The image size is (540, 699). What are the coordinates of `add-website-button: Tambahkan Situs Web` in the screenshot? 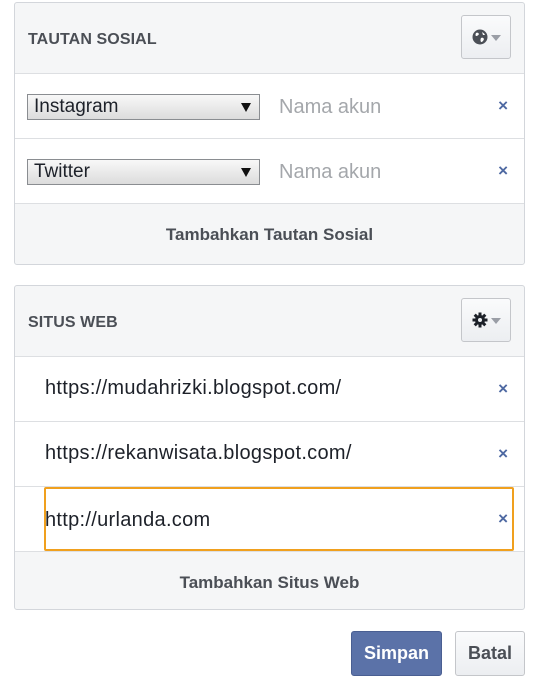 It's located at (269, 582).